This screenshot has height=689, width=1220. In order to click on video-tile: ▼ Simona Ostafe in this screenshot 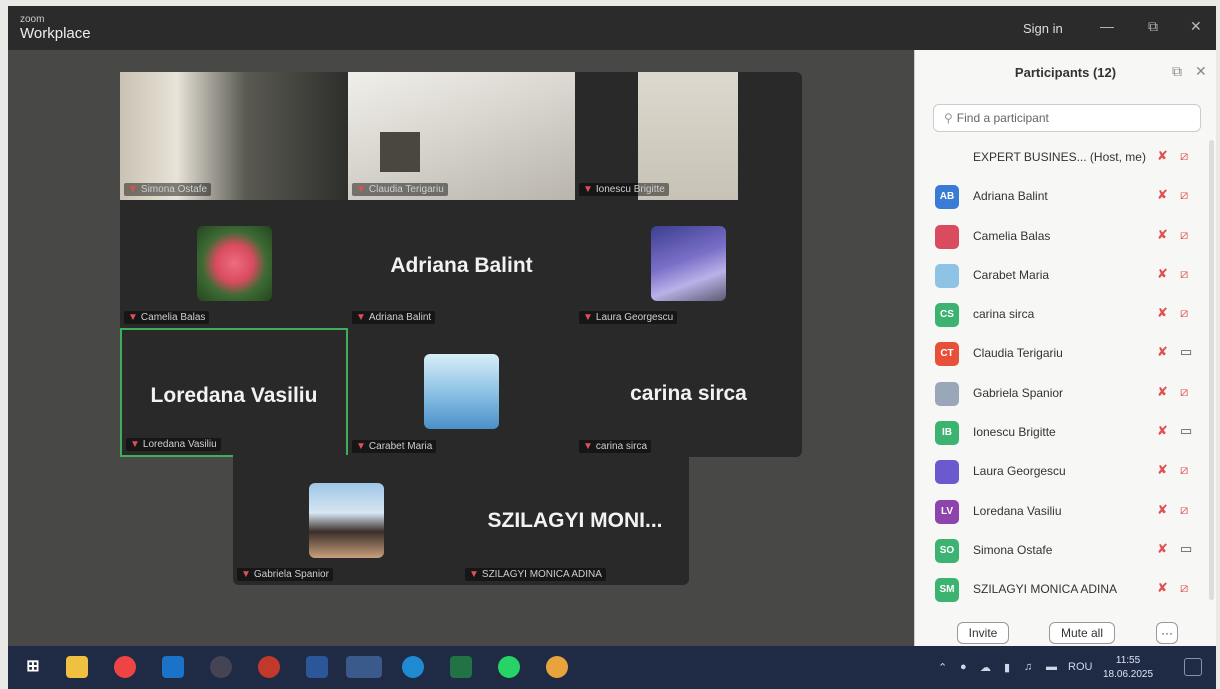, I will do `click(234, 136)`.